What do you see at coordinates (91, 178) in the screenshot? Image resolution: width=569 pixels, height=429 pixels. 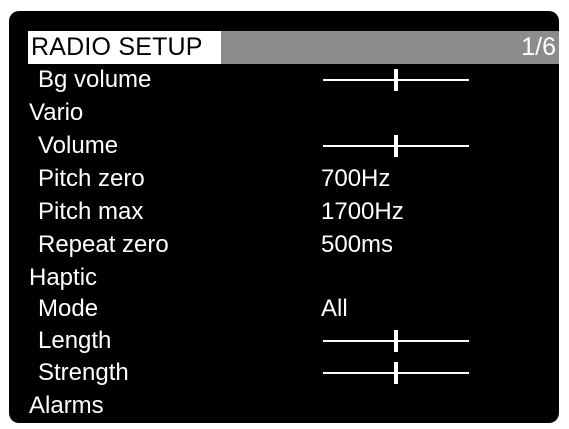 I see `setting-label: Pitch zero` at bounding box center [91, 178].